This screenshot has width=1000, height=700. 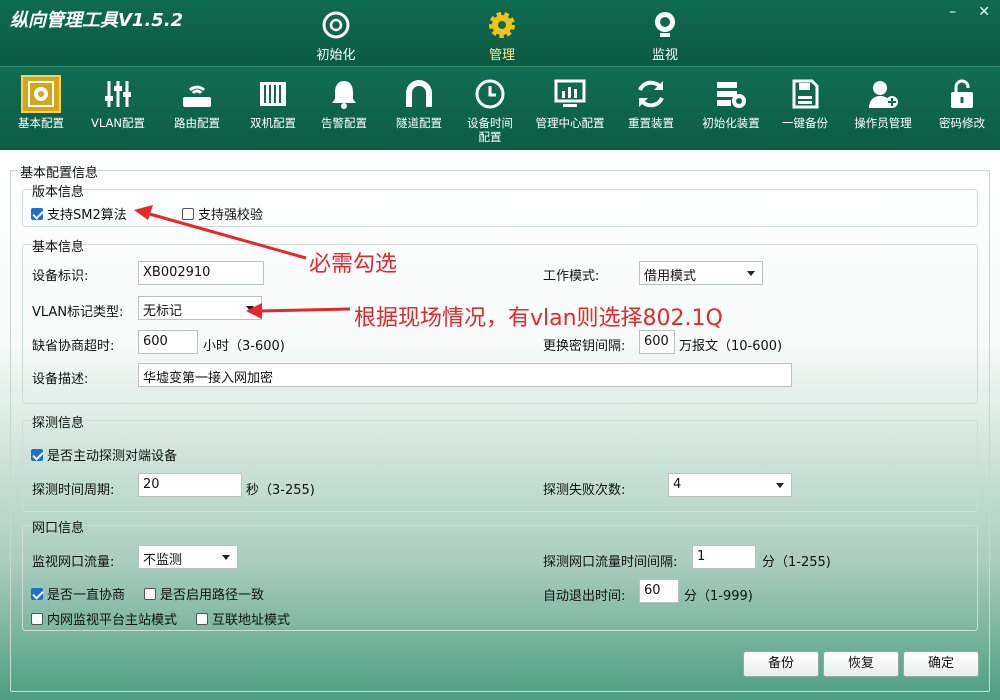 I want to click on init-icon, so click(x=336, y=25).